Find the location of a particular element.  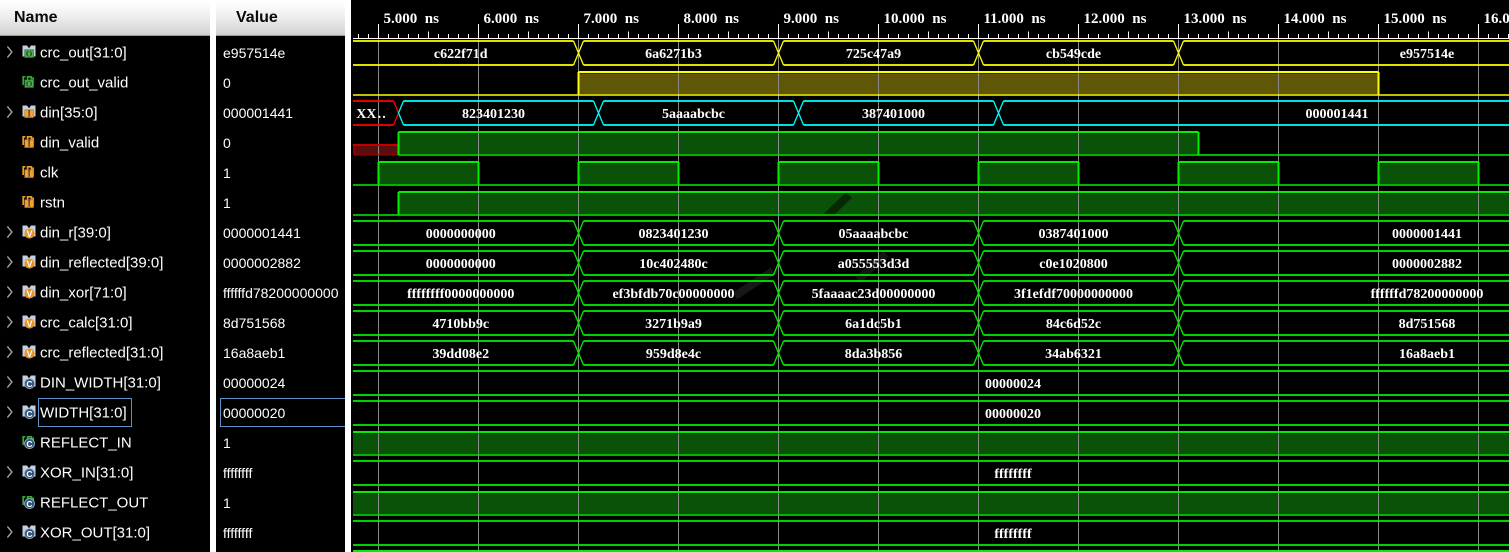

svg-text: e957514e is located at coordinates (1427, 54).